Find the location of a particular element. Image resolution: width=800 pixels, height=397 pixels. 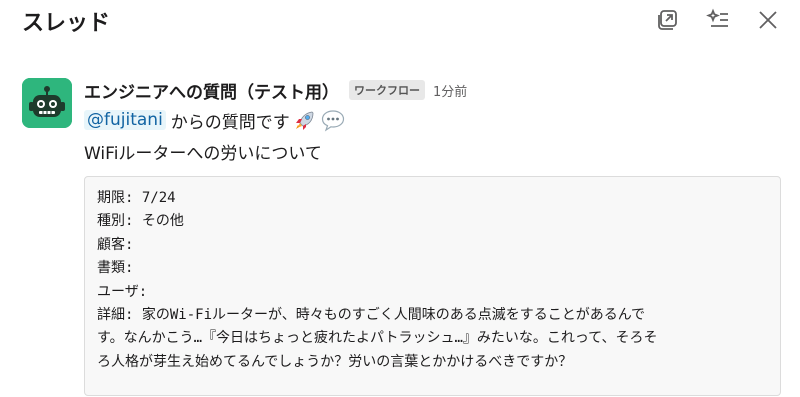

rocket-emoji is located at coordinates (305, 120).